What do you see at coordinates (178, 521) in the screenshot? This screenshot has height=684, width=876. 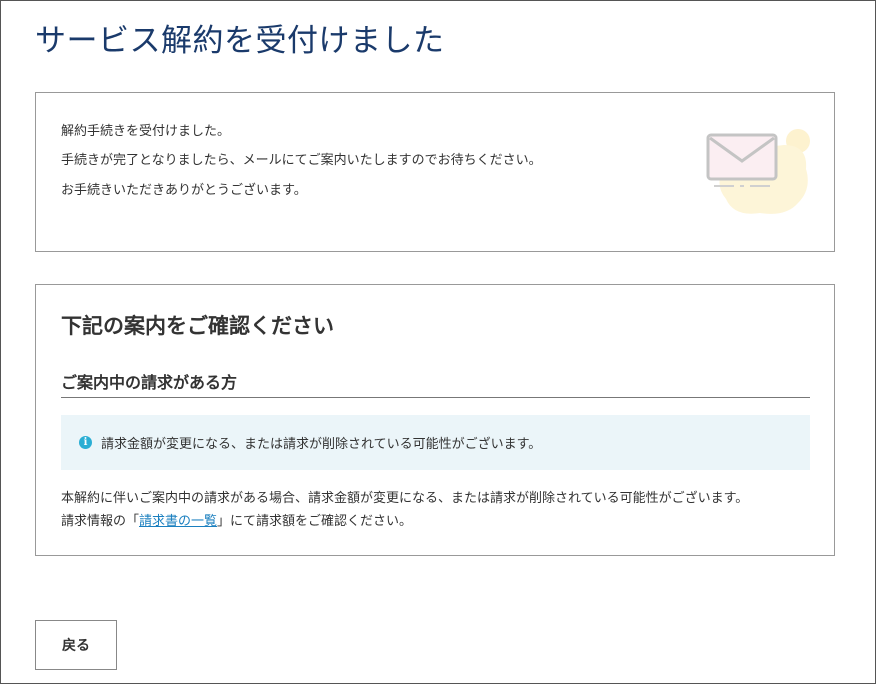 I see `invoice-list-link: 請求書の一覧` at bounding box center [178, 521].